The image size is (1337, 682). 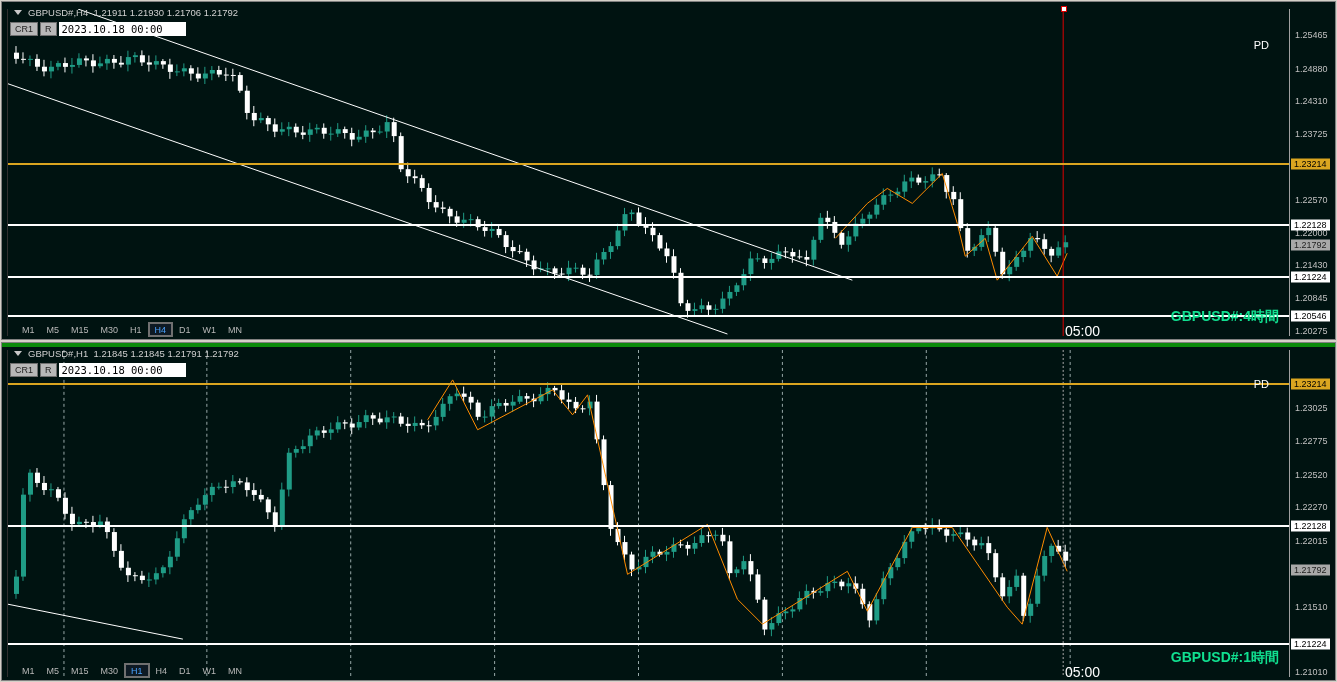 What do you see at coordinates (1311, 35) in the screenshot?
I see `price-tick-label: 1.25465` at bounding box center [1311, 35].